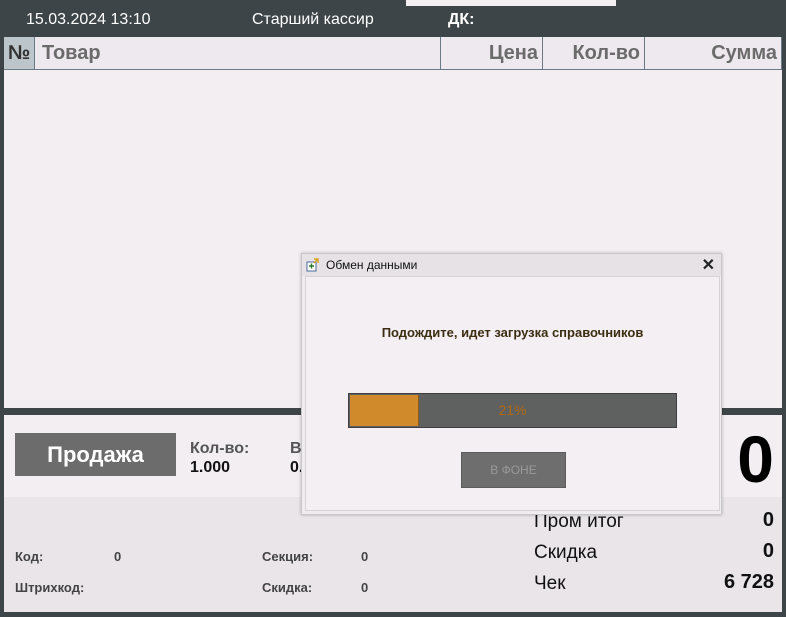  What do you see at coordinates (287, 587) in the screenshot?
I see `discount-small-label: Скидка:` at bounding box center [287, 587].